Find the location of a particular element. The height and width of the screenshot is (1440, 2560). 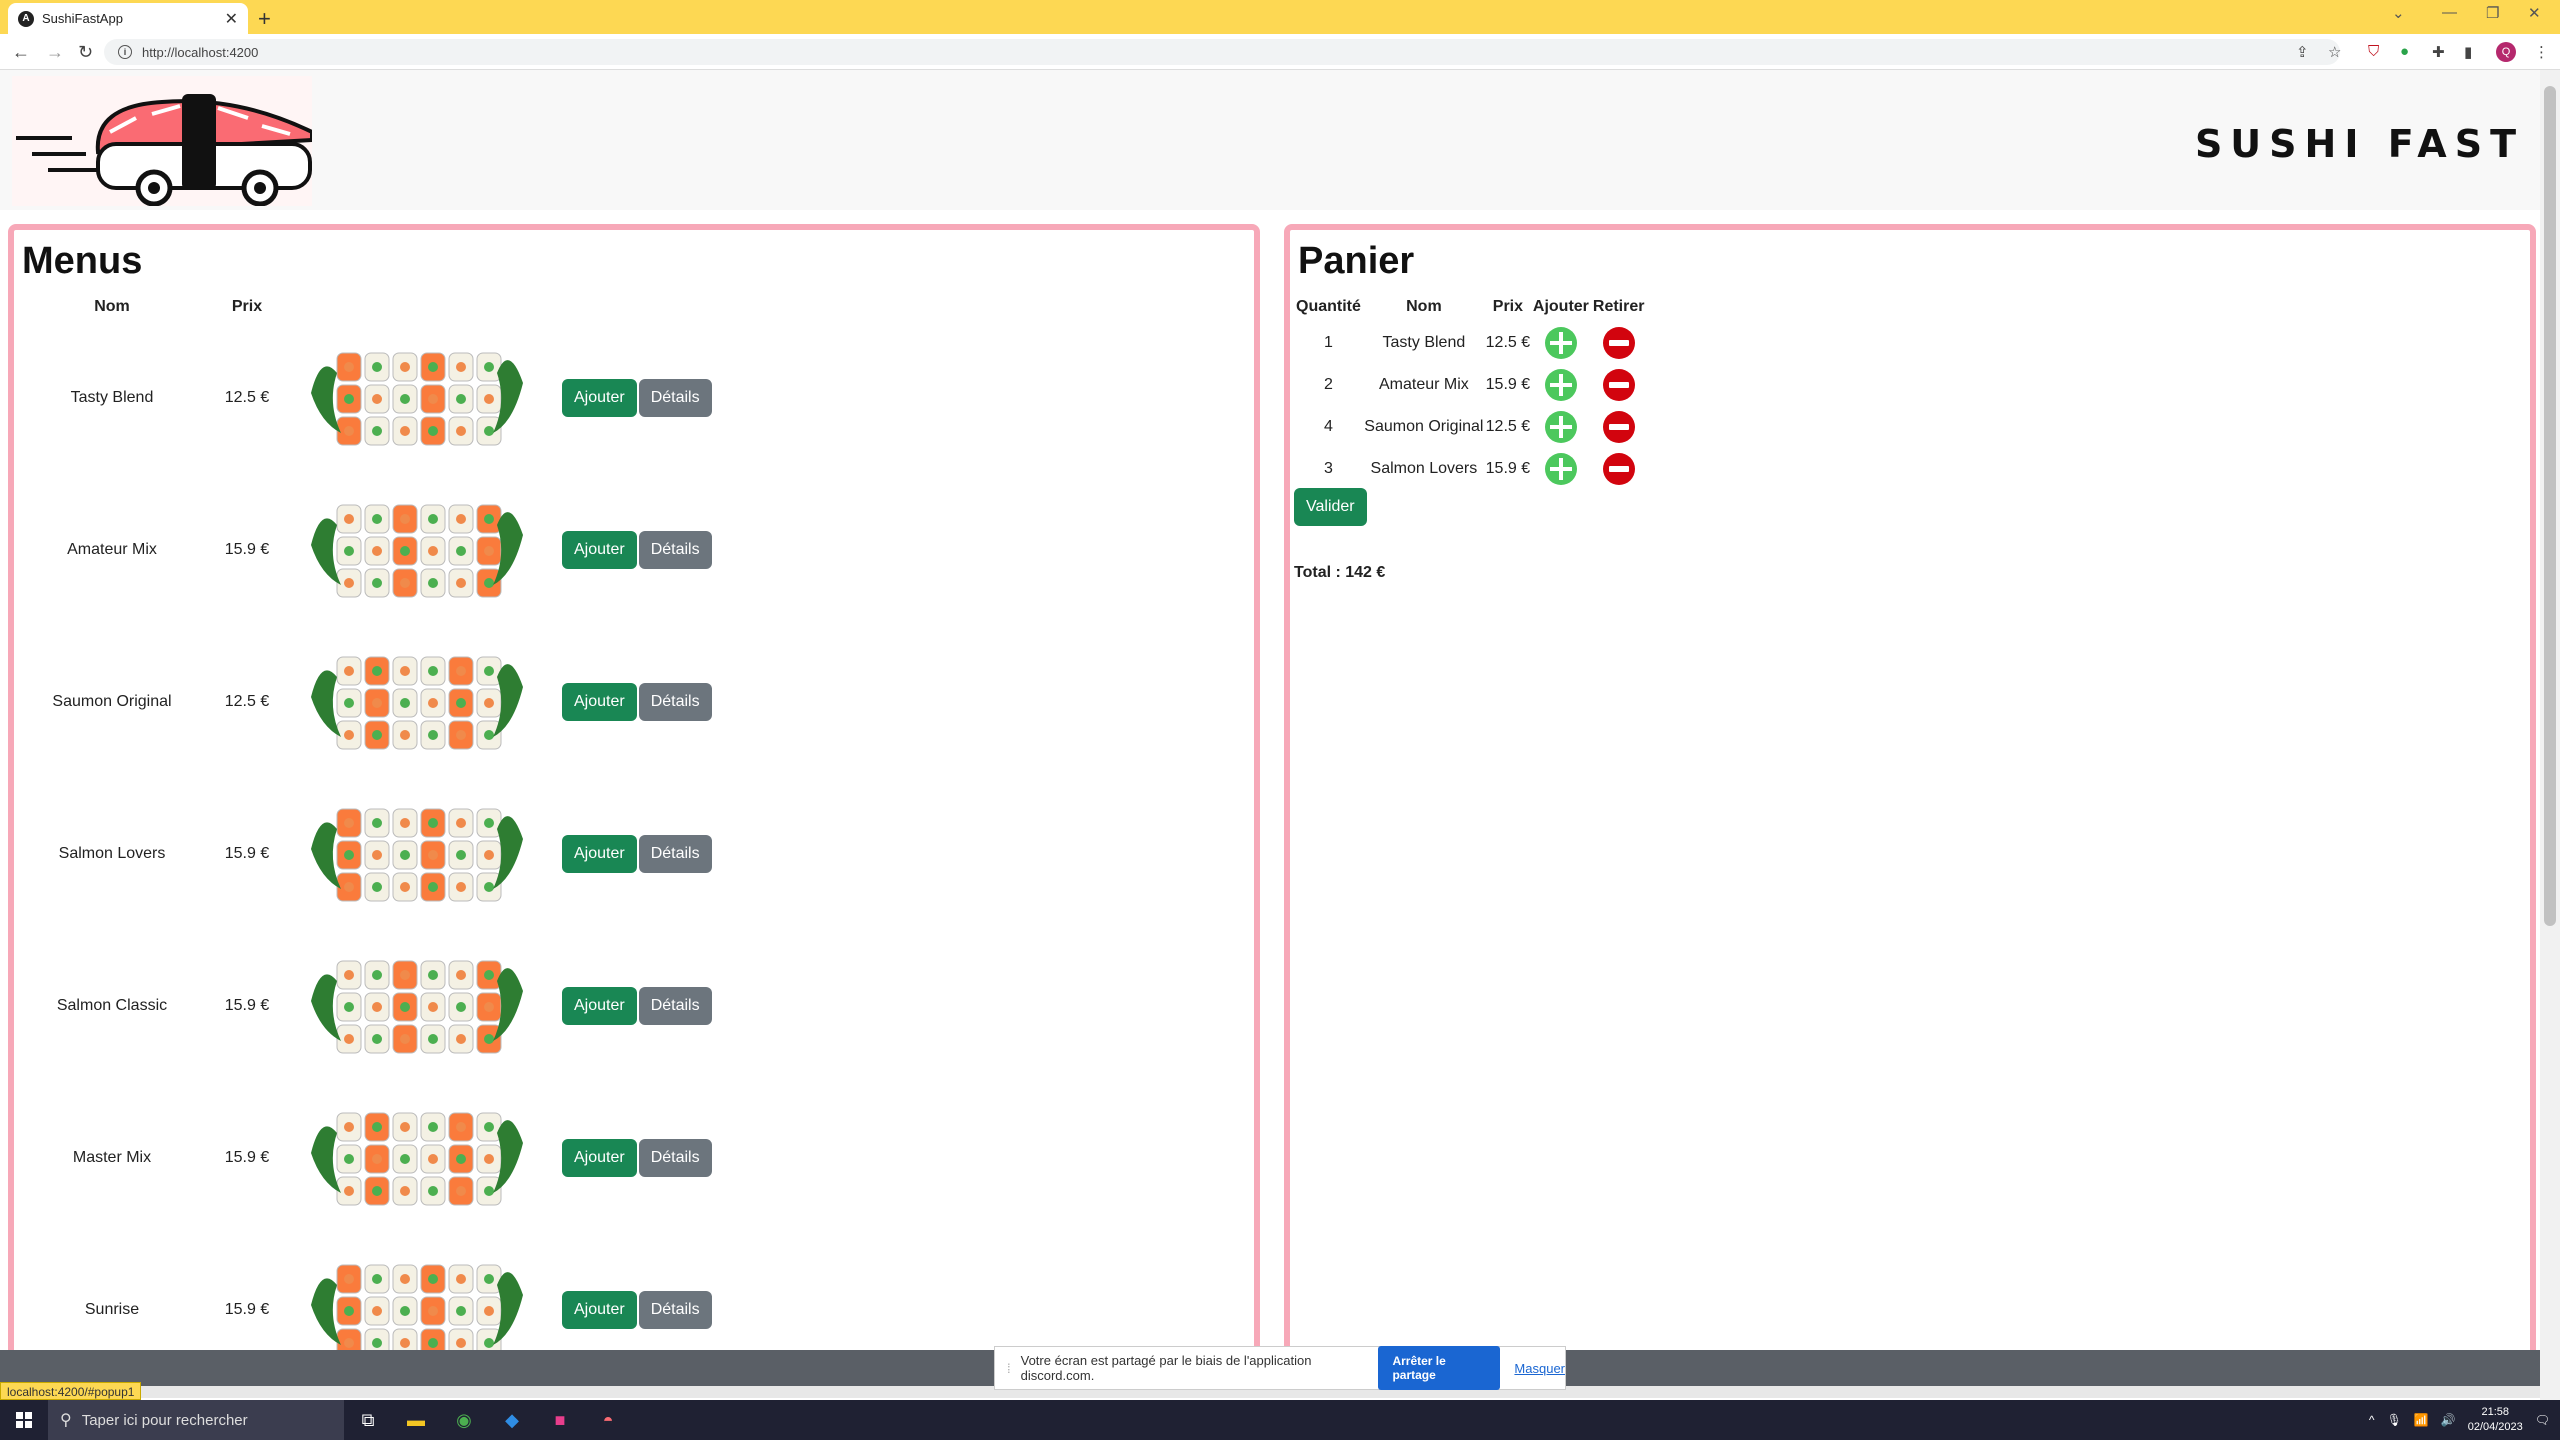

tray-chevron-icon: ^ is located at coordinates (2372, 1420).